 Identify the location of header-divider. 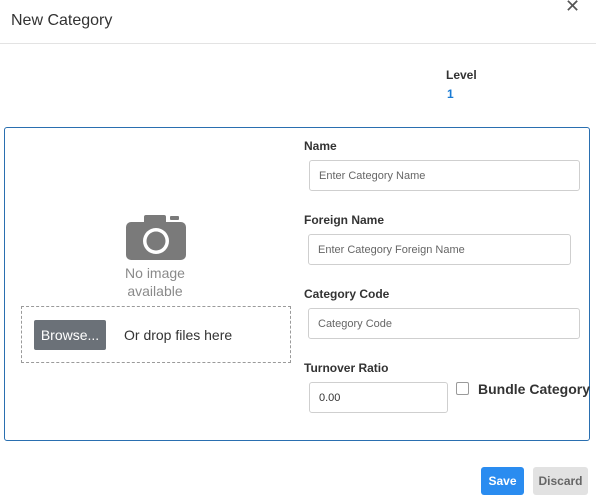
(298, 43).